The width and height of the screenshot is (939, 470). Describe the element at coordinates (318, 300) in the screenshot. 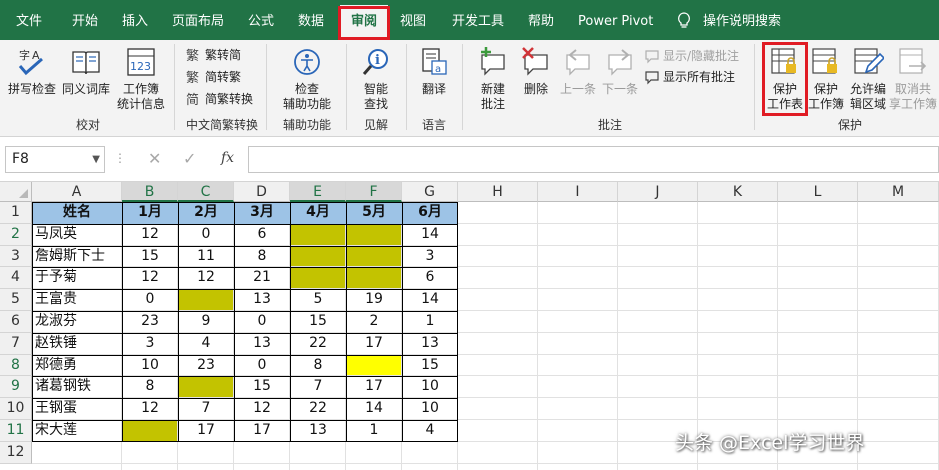

I see `table-cell: 5` at that location.